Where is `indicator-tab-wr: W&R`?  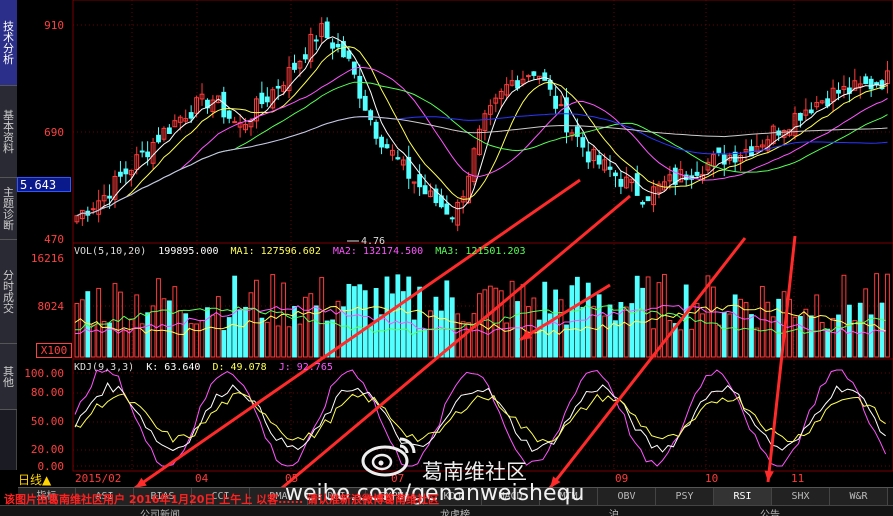
indicator-tab-wr: W&R is located at coordinates (859, 497).